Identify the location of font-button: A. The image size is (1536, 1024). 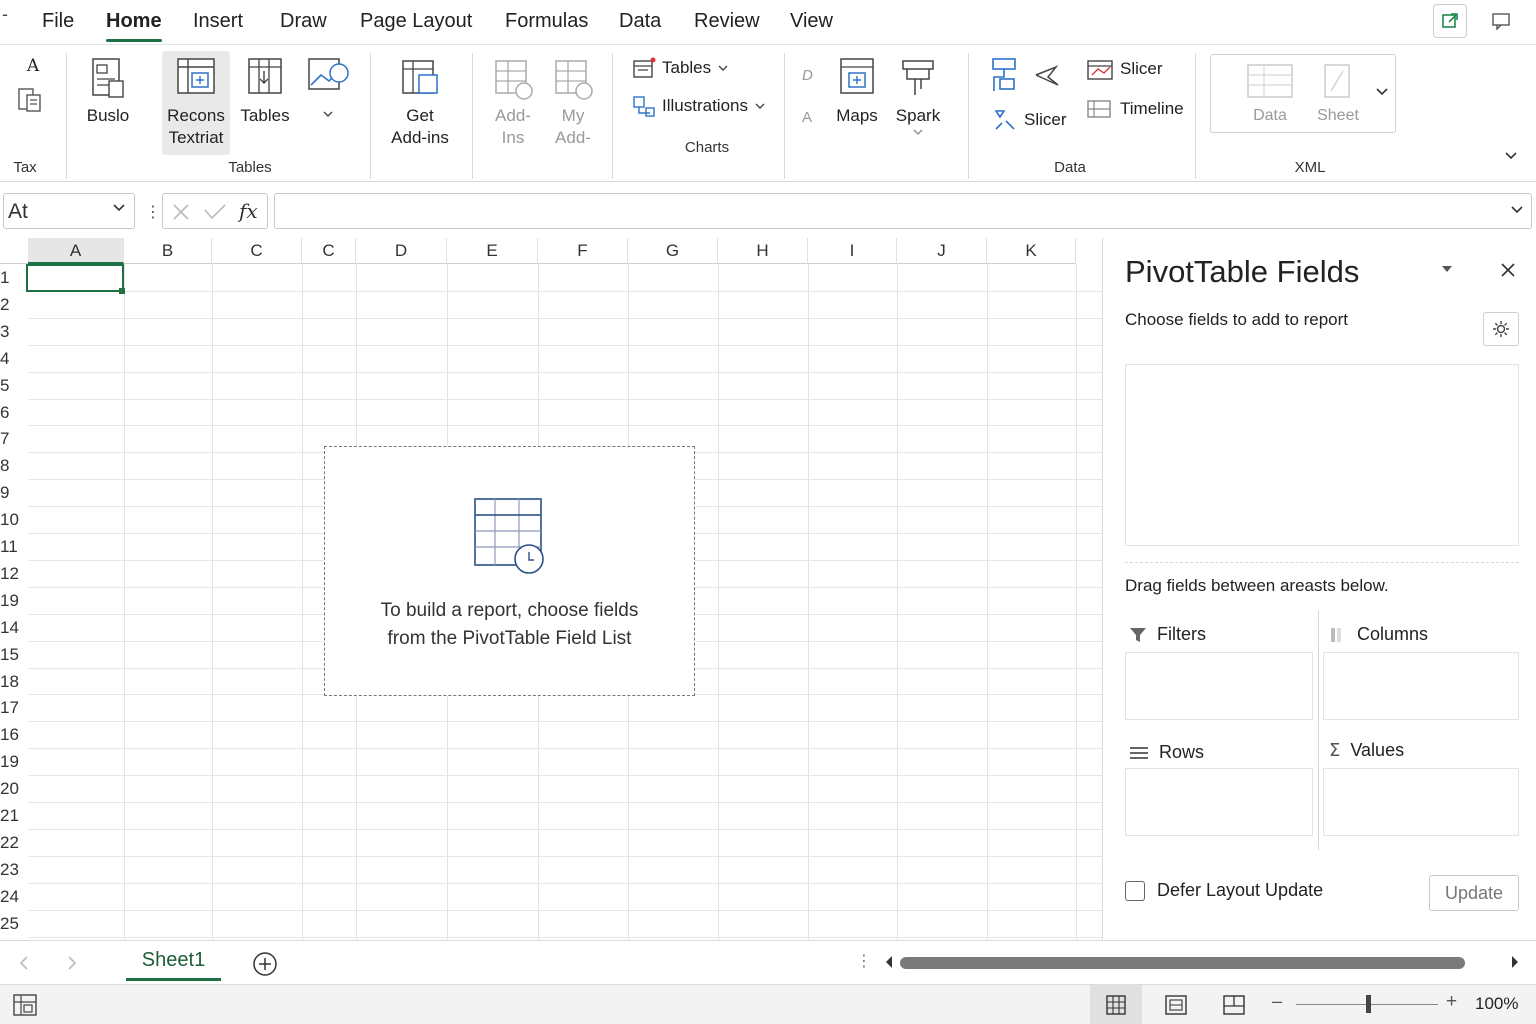
(33, 66).